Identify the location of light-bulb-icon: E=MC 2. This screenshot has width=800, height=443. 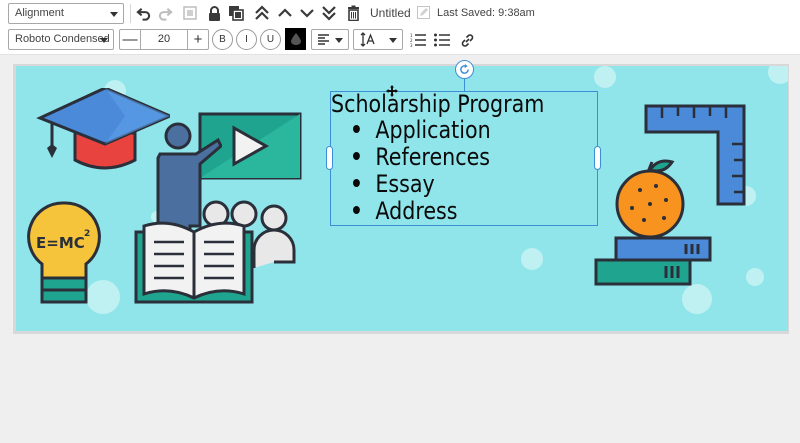
(64, 252).